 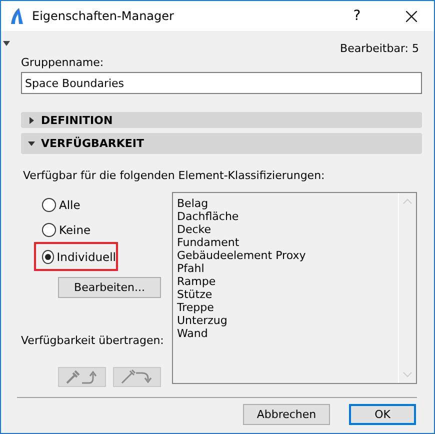 What do you see at coordinates (285, 281) in the screenshot?
I see `list-item: Rampe` at bounding box center [285, 281].